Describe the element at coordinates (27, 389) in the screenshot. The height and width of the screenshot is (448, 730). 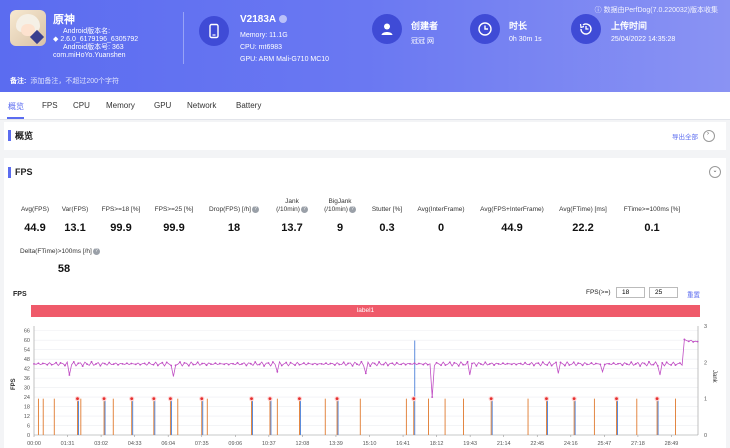
I see `y-tick-label: 30` at that location.